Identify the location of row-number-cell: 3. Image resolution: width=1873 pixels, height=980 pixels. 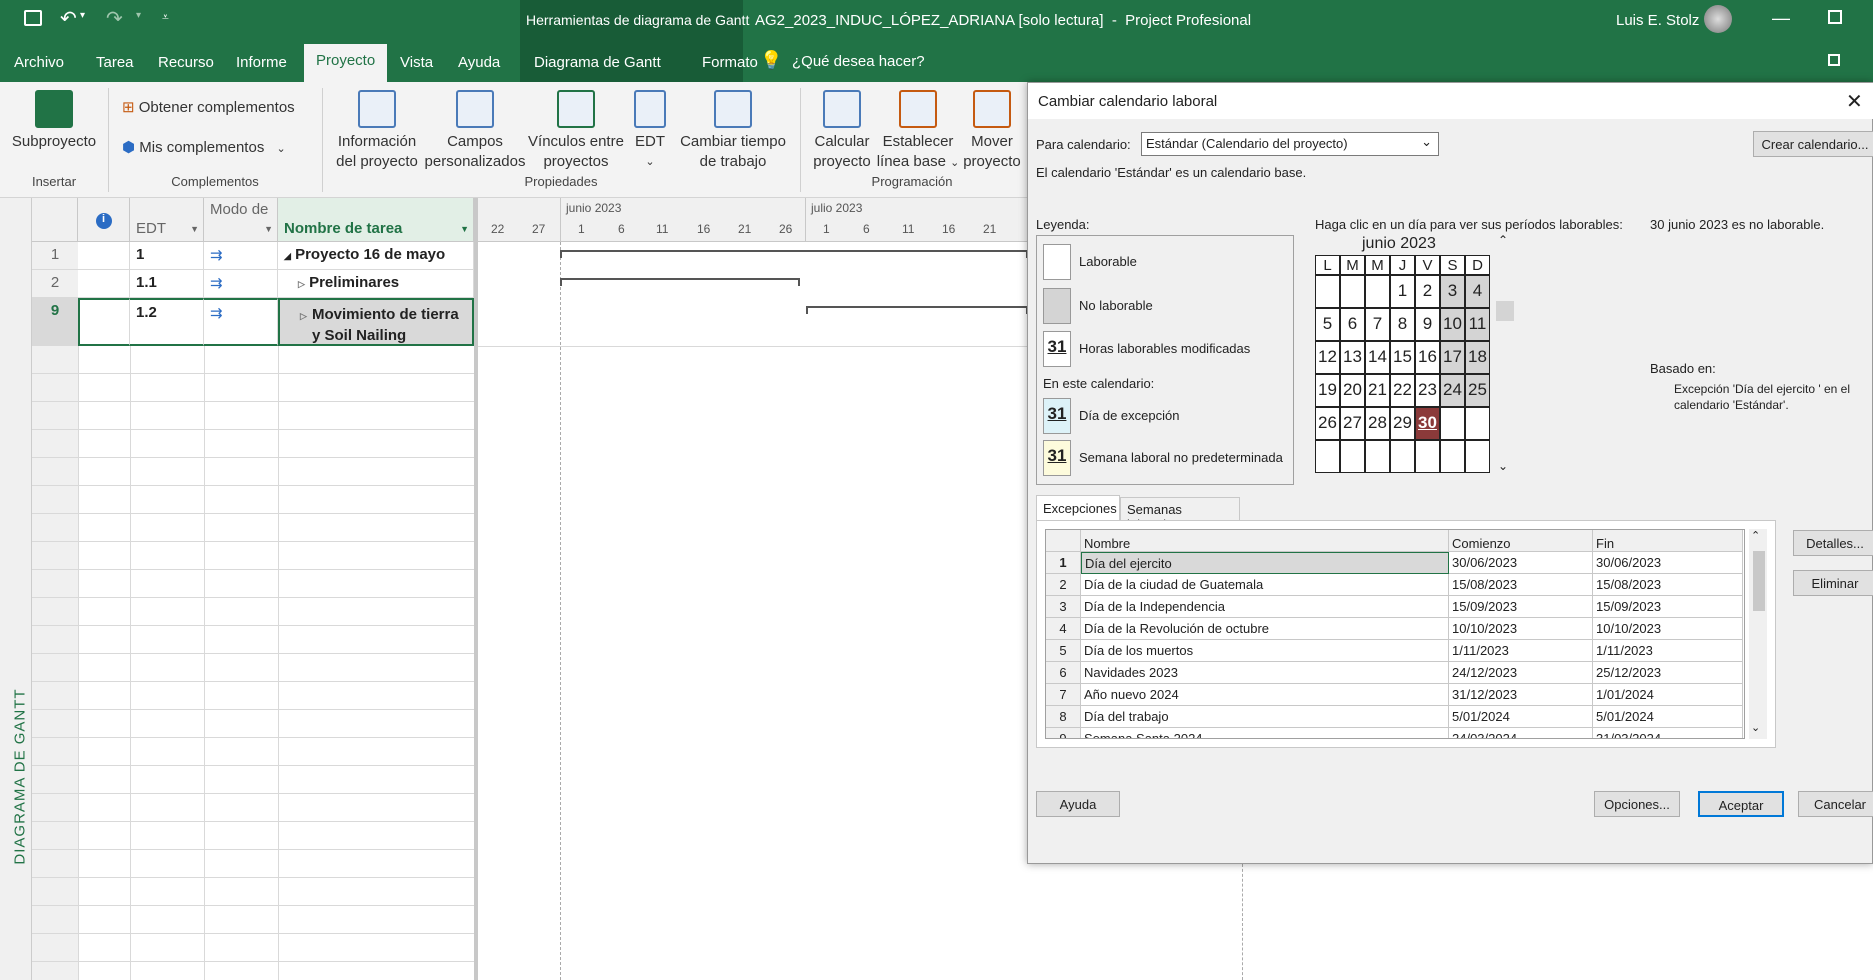
(1063, 607).